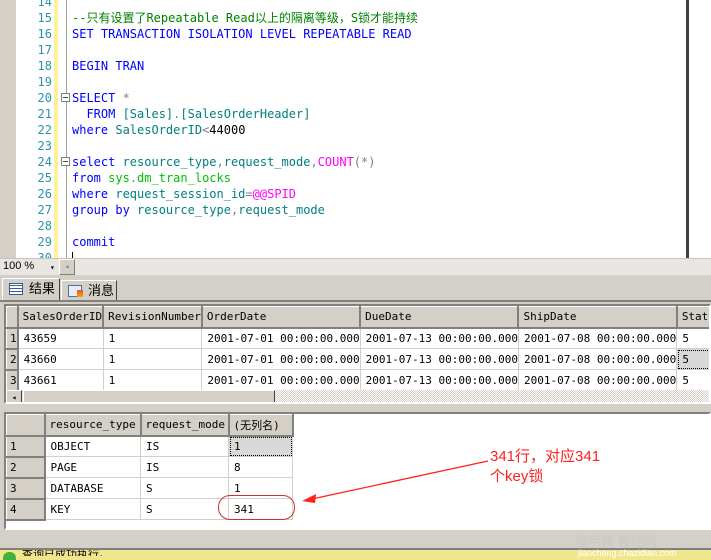 The width and height of the screenshot is (711, 560). What do you see at coordinates (67, 267) in the screenshot?
I see `editor-scroll-left-button: ◂` at bounding box center [67, 267].